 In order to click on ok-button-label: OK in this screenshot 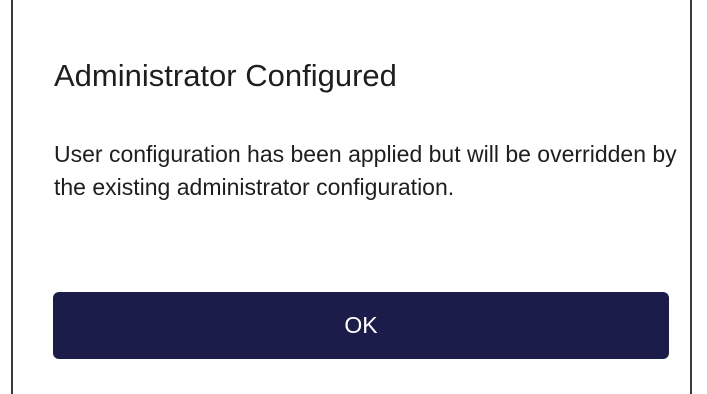, I will do `click(361, 325)`.